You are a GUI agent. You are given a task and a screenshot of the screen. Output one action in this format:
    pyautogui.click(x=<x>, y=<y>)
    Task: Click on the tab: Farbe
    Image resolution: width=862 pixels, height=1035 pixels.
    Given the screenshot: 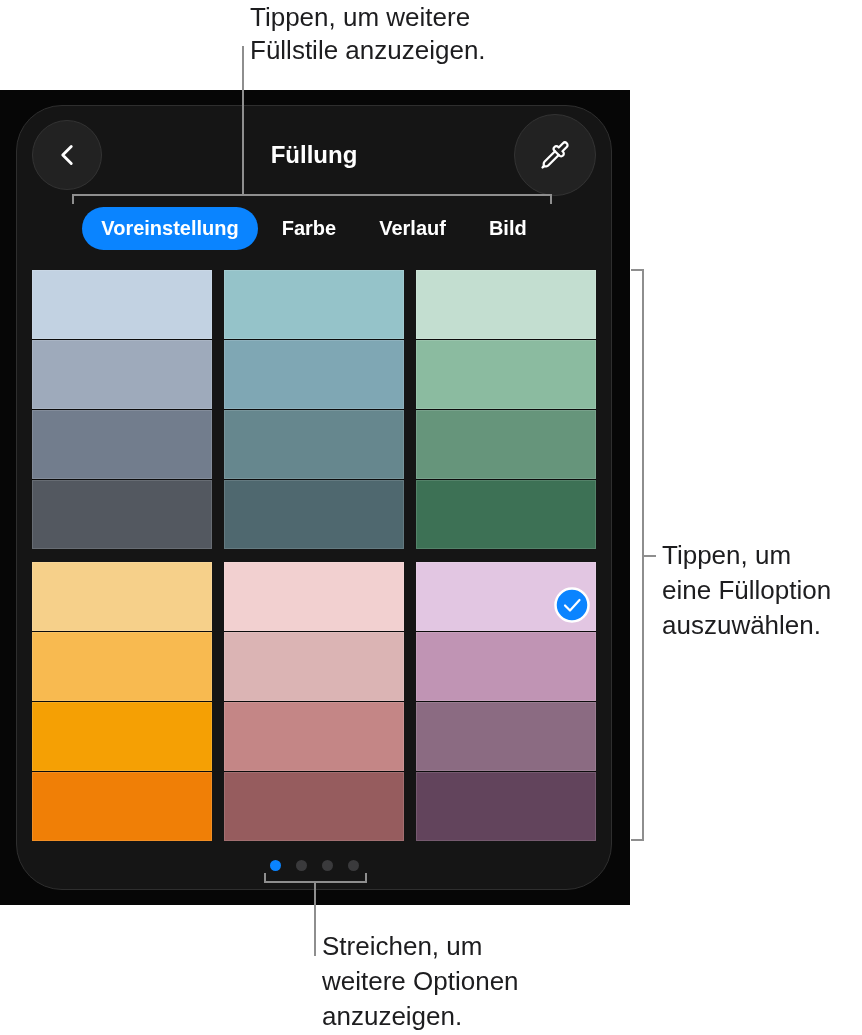 What is the action you would take?
    pyautogui.click(x=309, y=228)
    